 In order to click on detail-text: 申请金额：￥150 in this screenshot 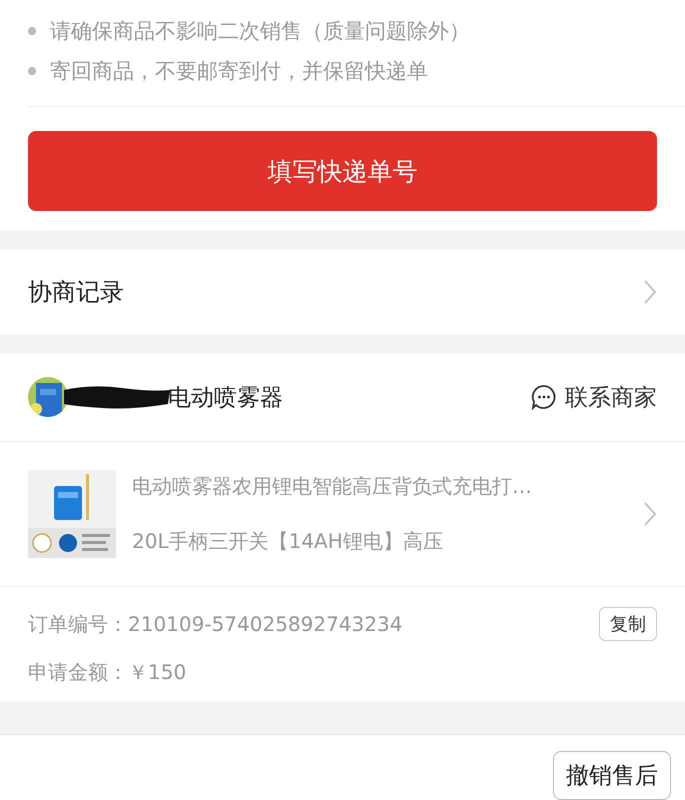, I will do `click(107, 672)`.